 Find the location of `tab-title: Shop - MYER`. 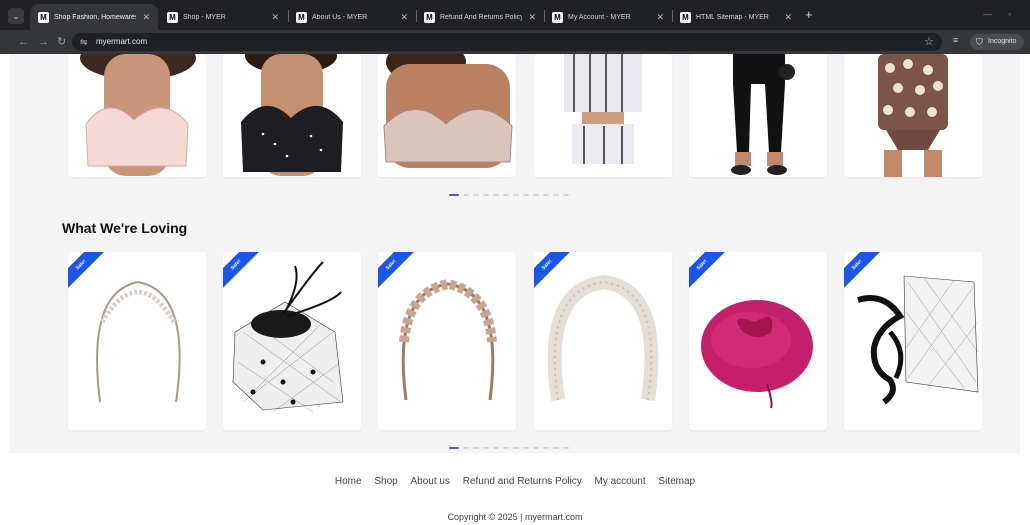

tab-title: Shop - MYER is located at coordinates (204, 17).